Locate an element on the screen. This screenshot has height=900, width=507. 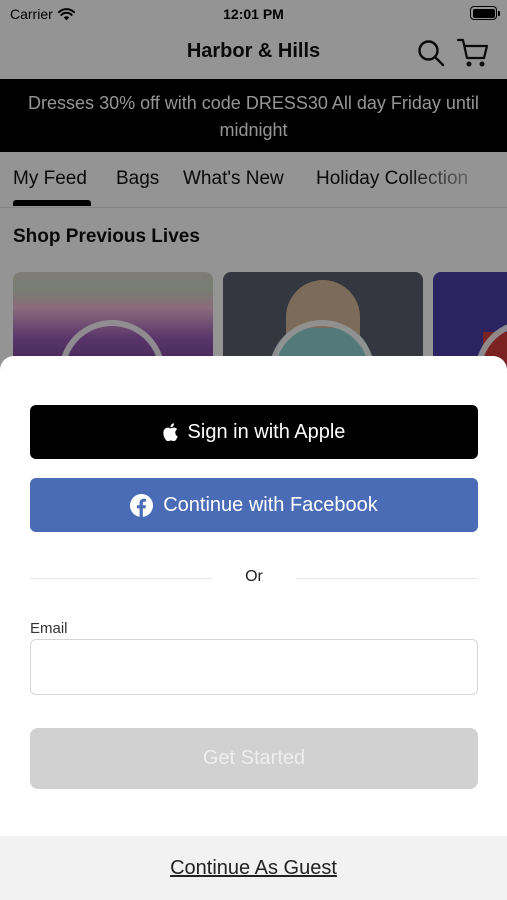
continue-with-facebook-button: Continue with Facebook is located at coordinates (254, 505).